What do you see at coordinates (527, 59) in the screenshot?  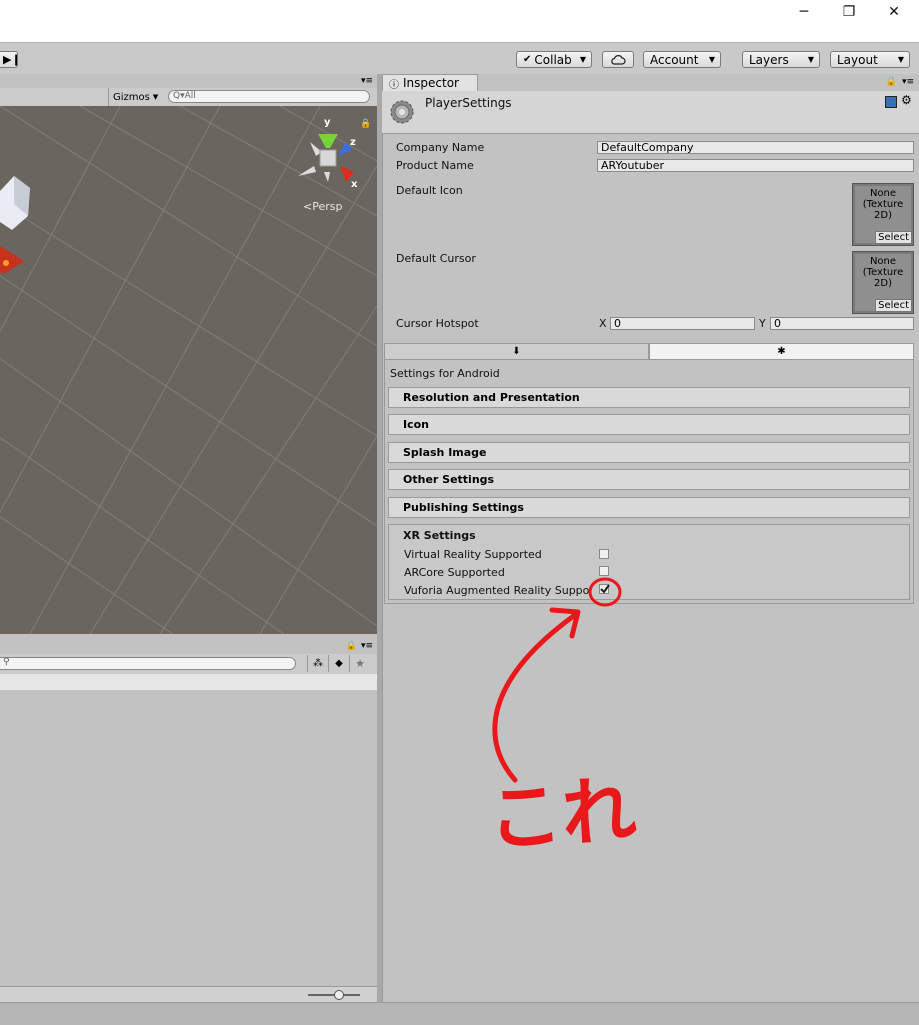 I see `check-circle-icon: ✔` at bounding box center [527, 59].